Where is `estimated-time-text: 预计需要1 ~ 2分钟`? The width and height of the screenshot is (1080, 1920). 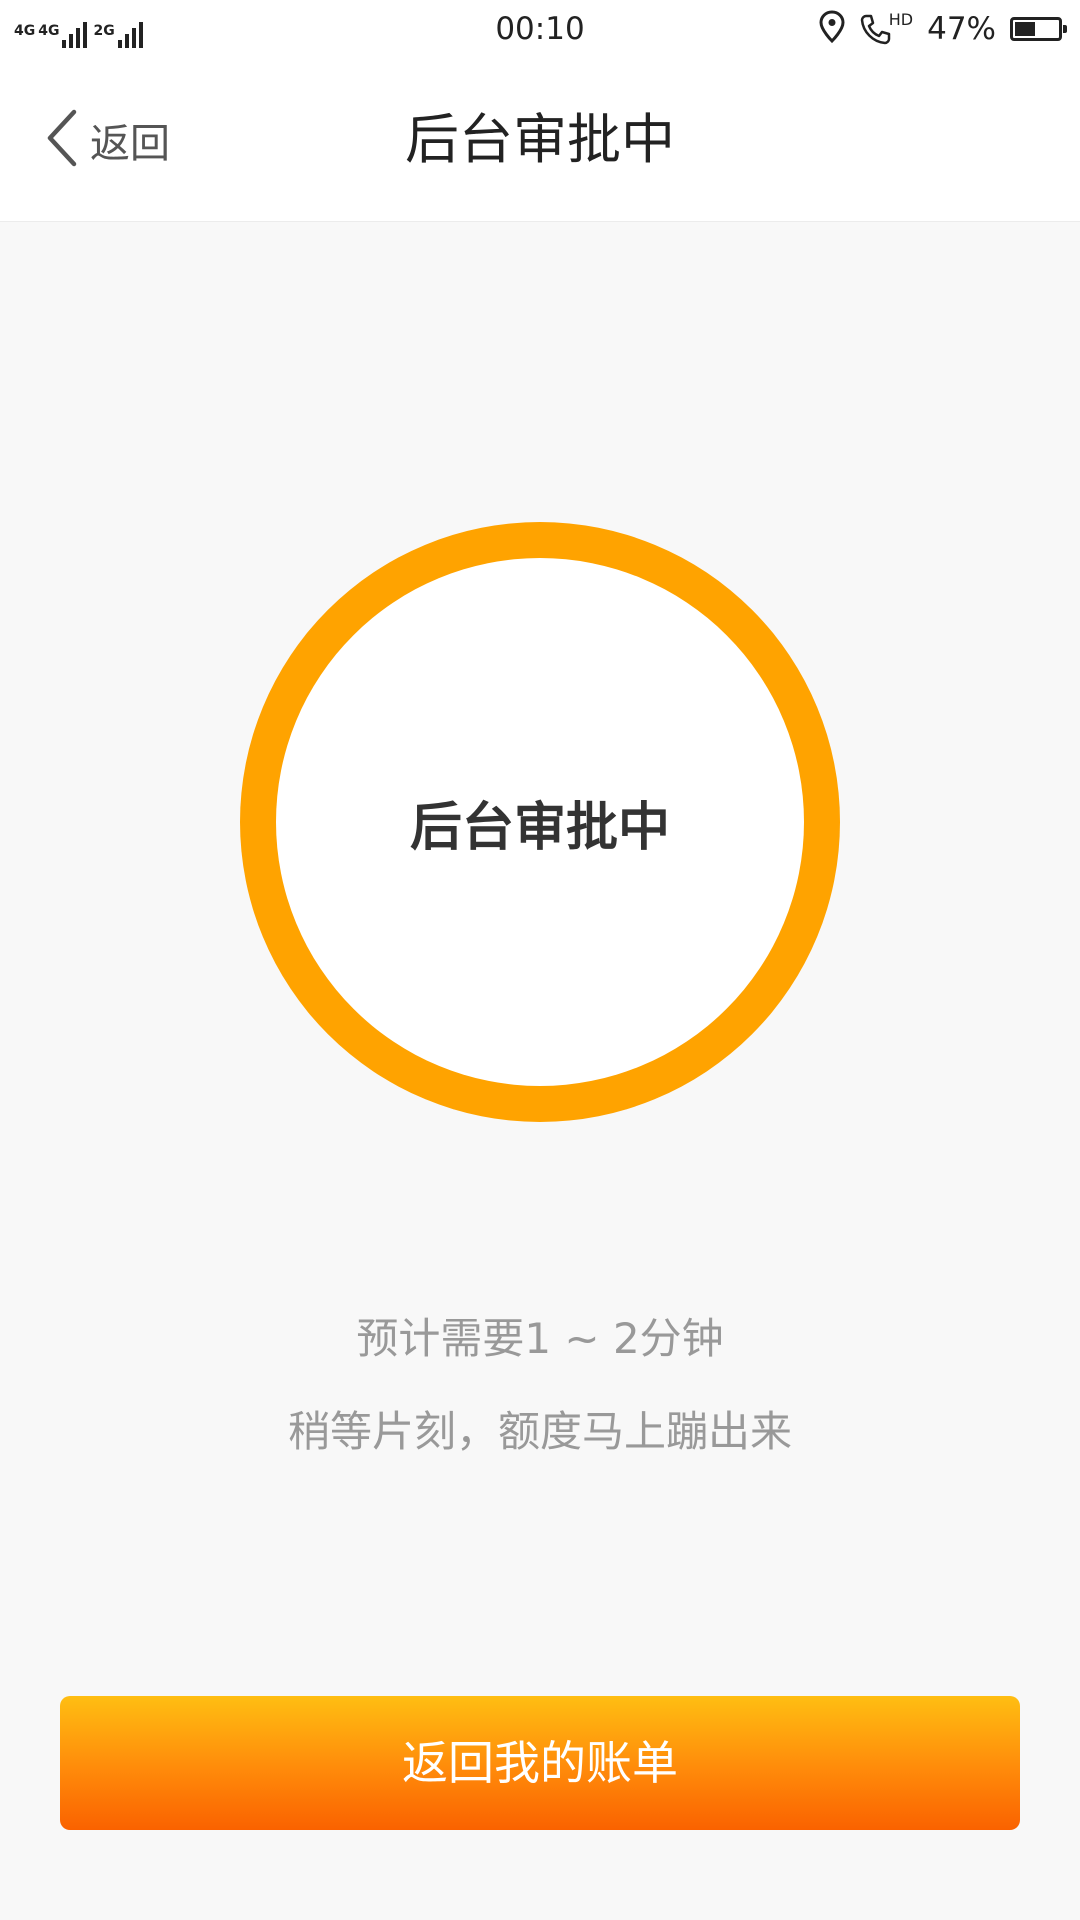
estimated-time-text: 预计需要1 ~ 2分钟 is located at coordinates (540, 1338).